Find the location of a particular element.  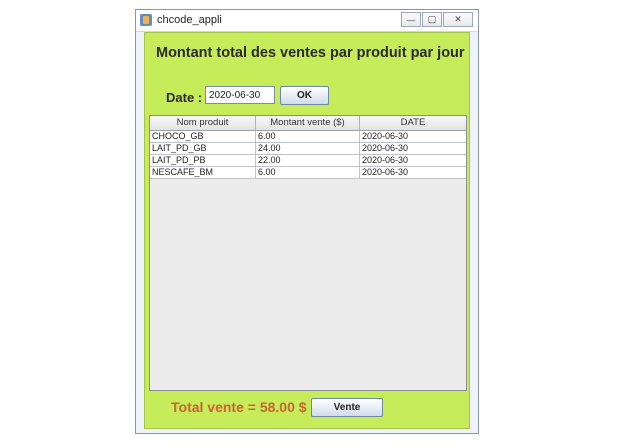

maximize-icon: ▢ is located at coordinates (432, 19).